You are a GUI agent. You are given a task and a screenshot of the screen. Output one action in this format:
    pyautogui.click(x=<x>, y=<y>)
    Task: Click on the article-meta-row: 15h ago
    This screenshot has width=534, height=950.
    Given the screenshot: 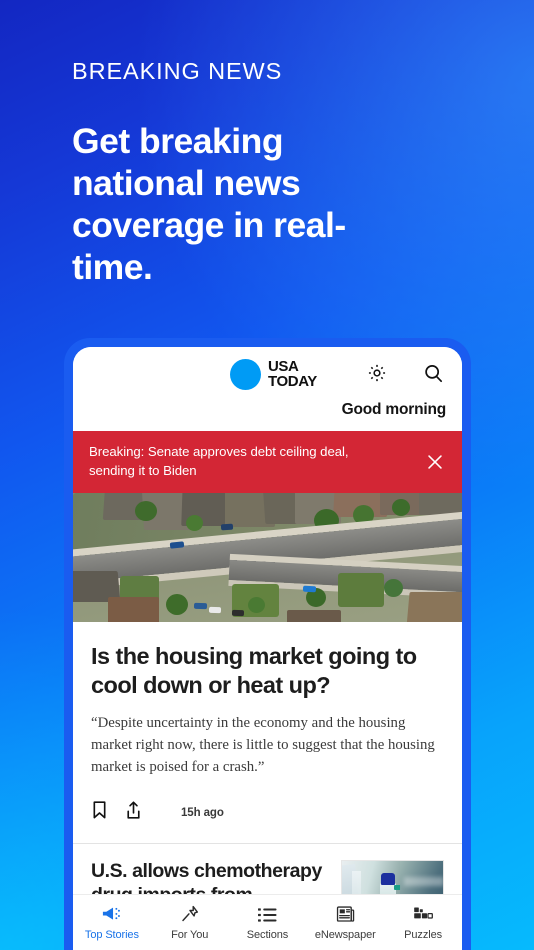 What is the action you would take?
    pyautogui.click(x=267, y=821)
    